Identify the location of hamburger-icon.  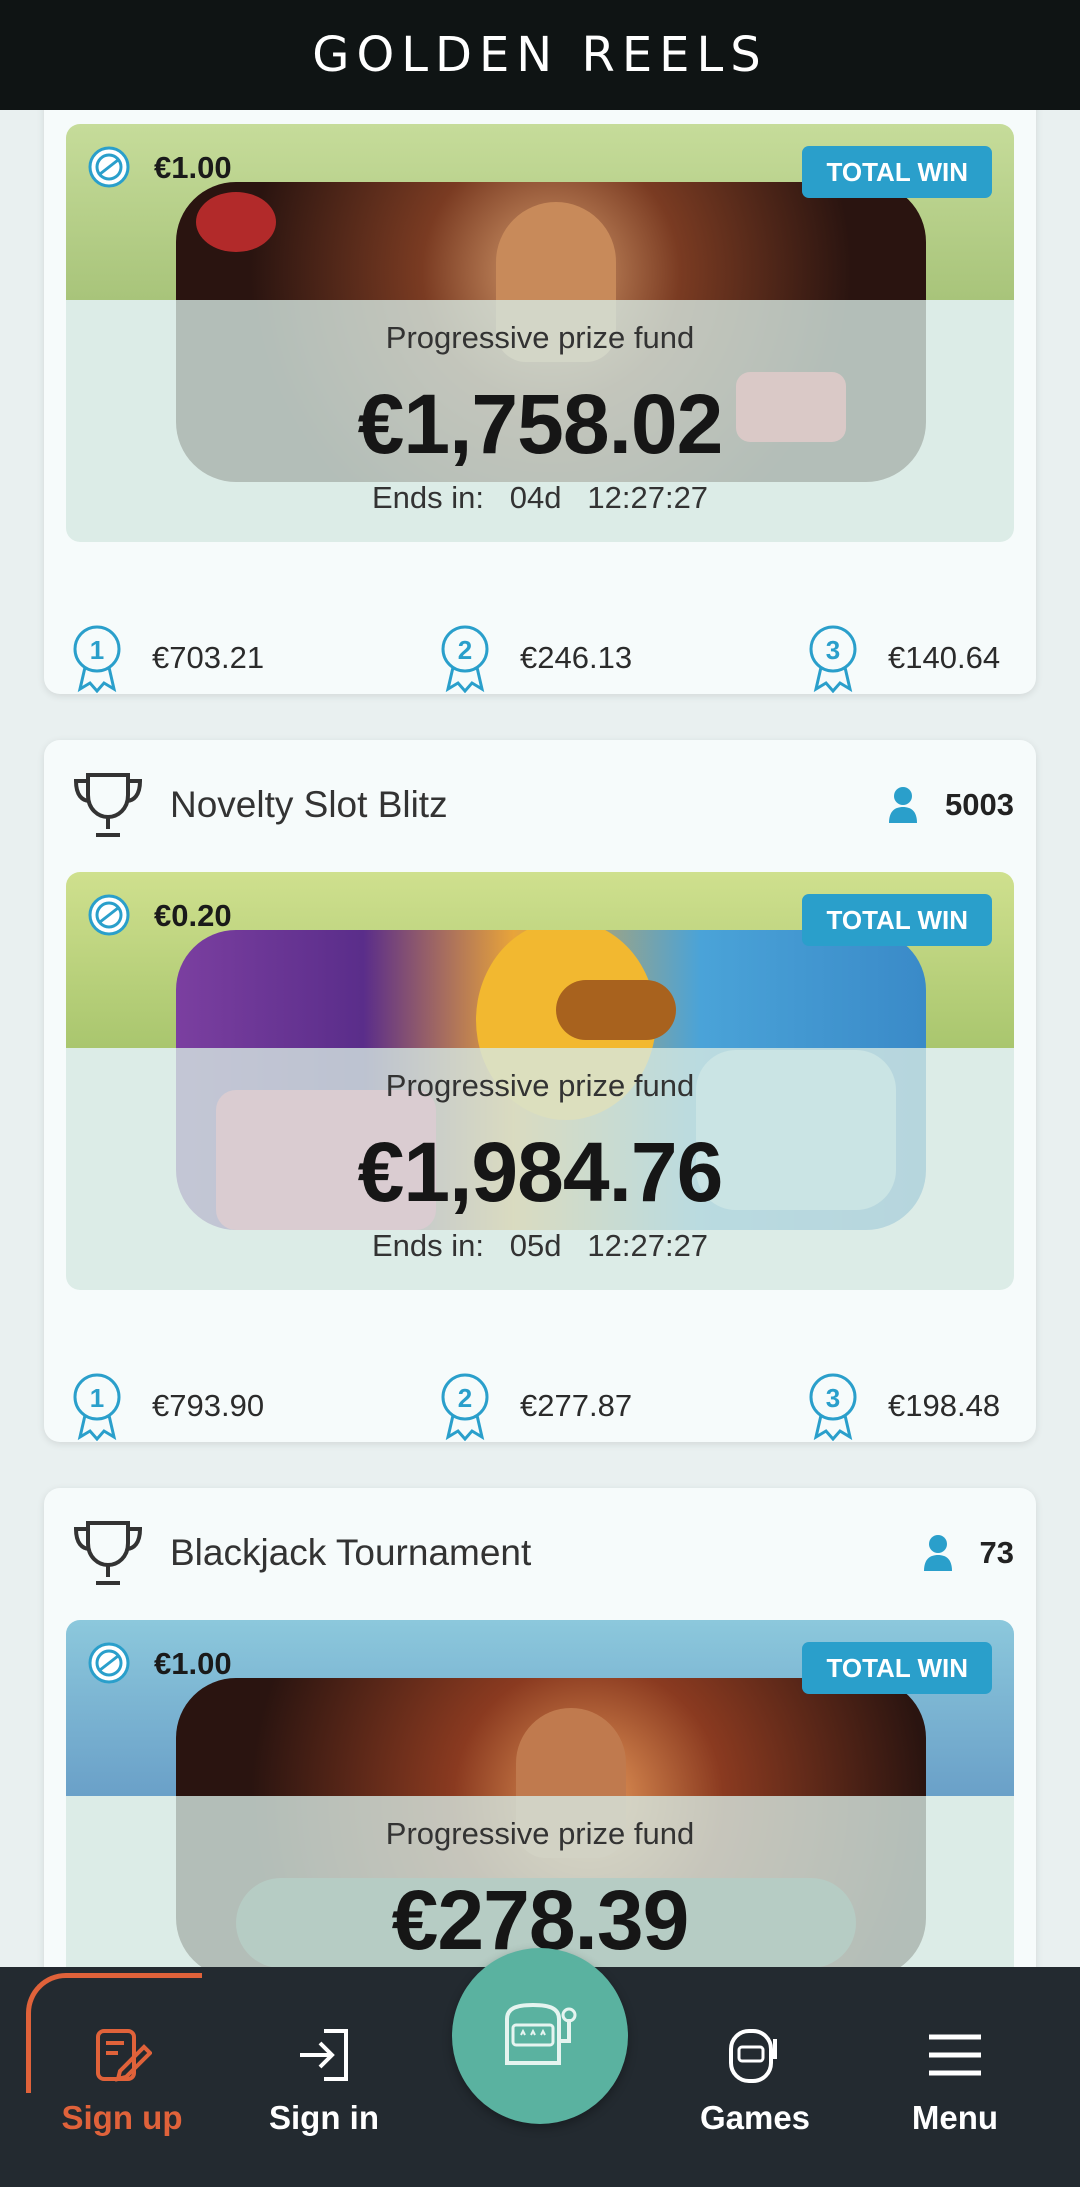
(955, 2055).